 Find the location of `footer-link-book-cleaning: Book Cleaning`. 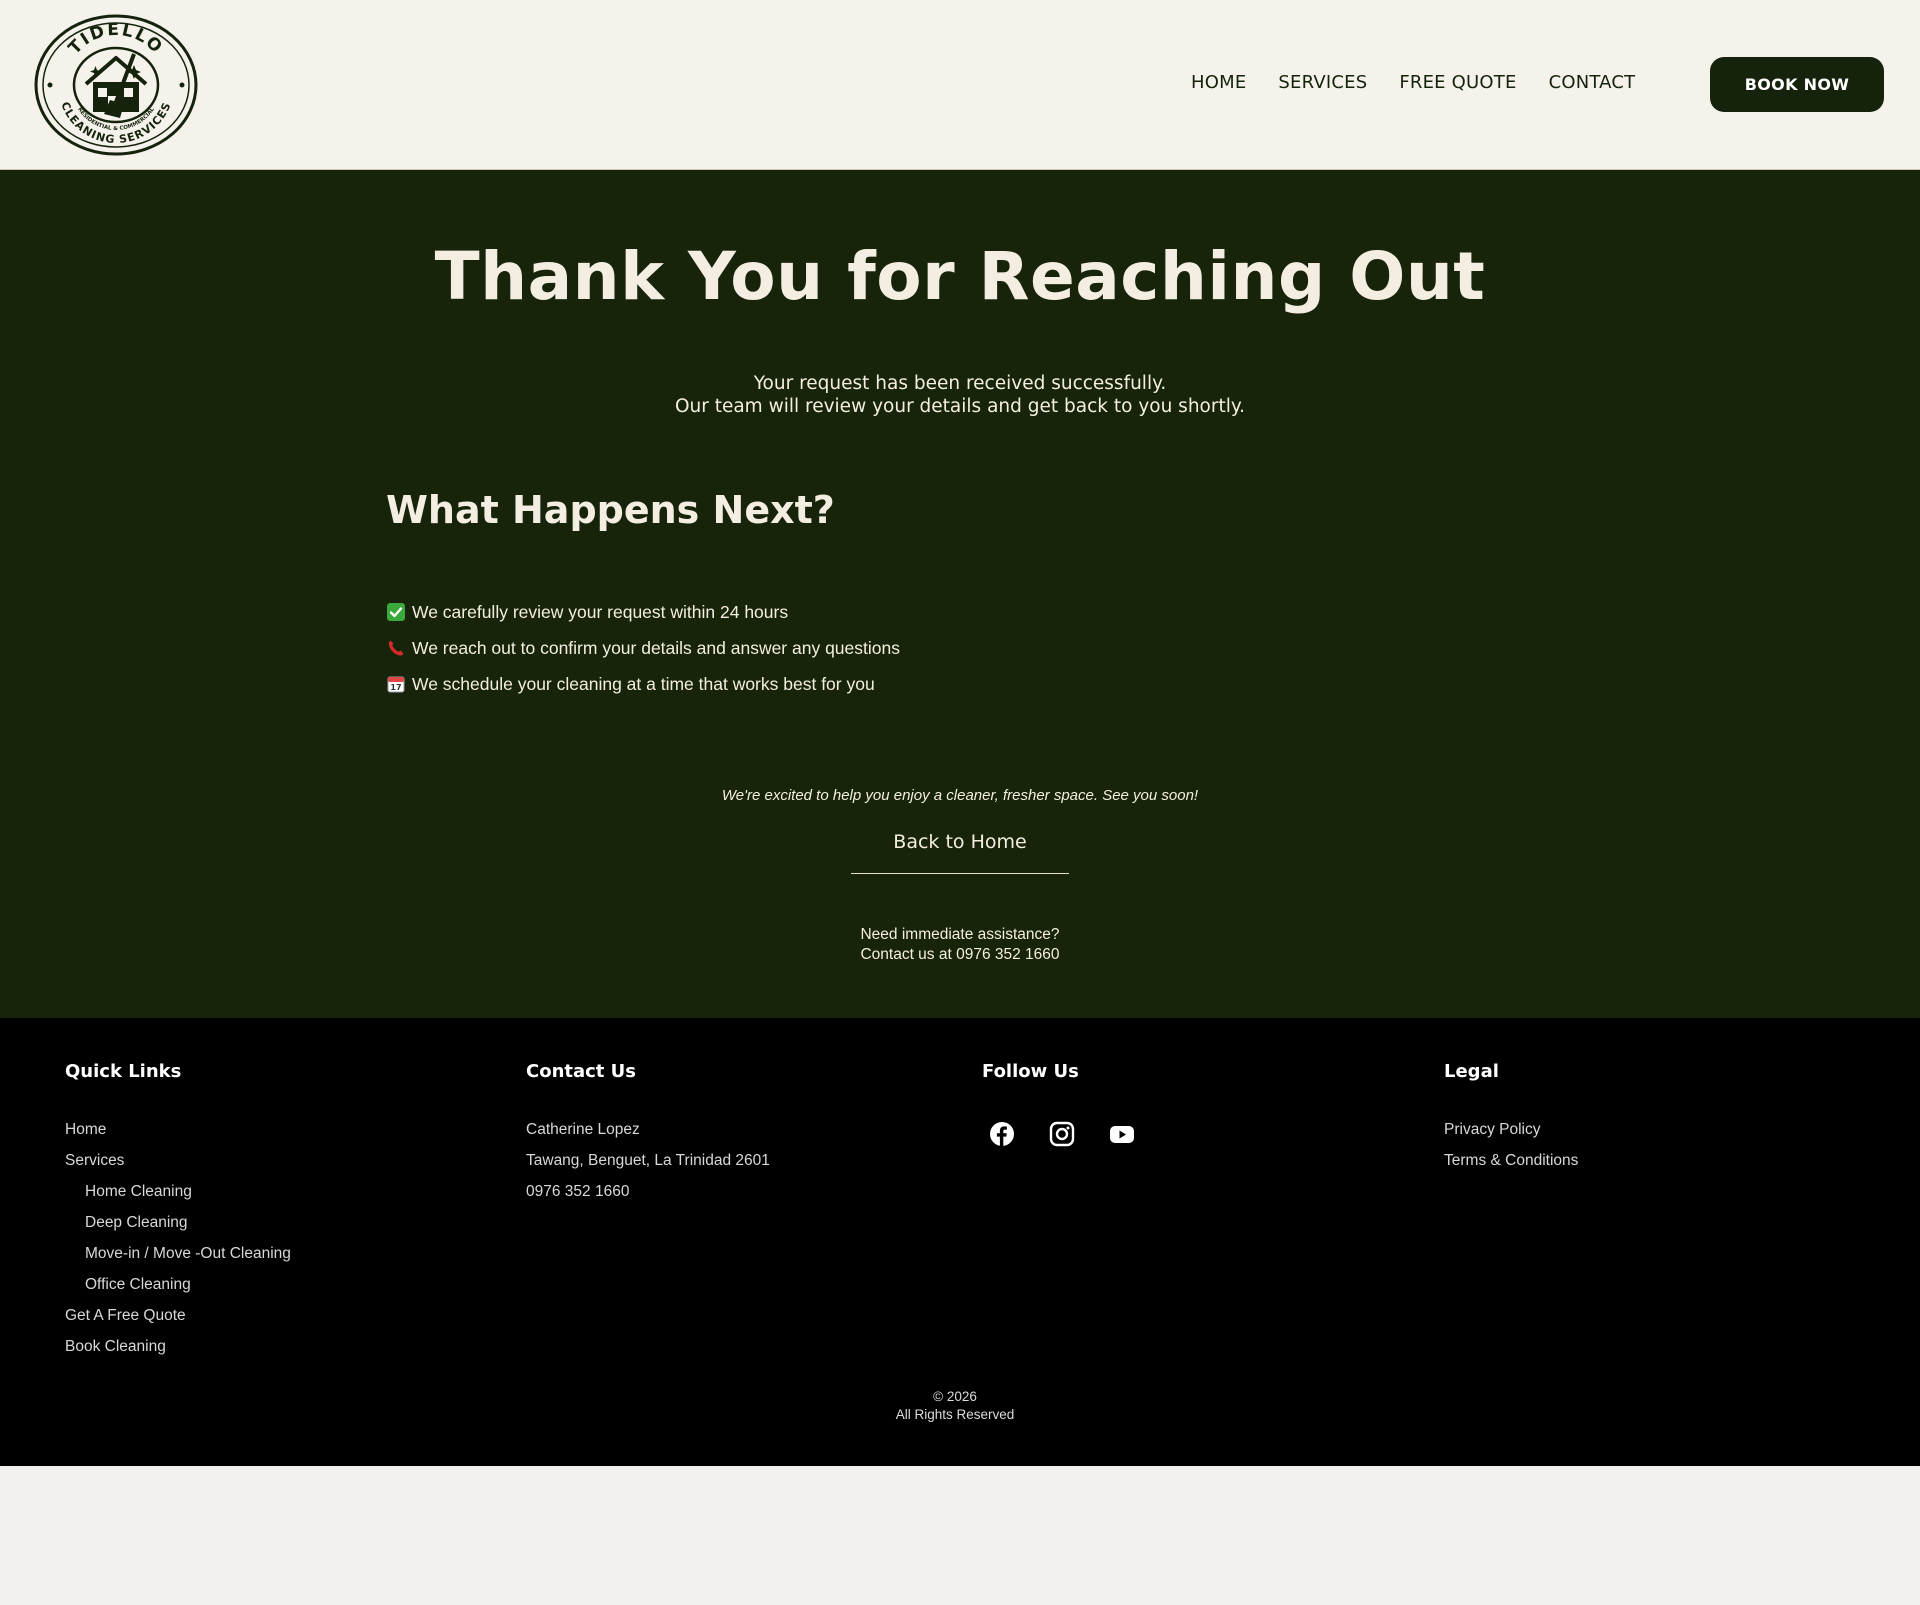

footer-link-book-cleaning: Book Cleaning is located at coordinates (178, 1346).